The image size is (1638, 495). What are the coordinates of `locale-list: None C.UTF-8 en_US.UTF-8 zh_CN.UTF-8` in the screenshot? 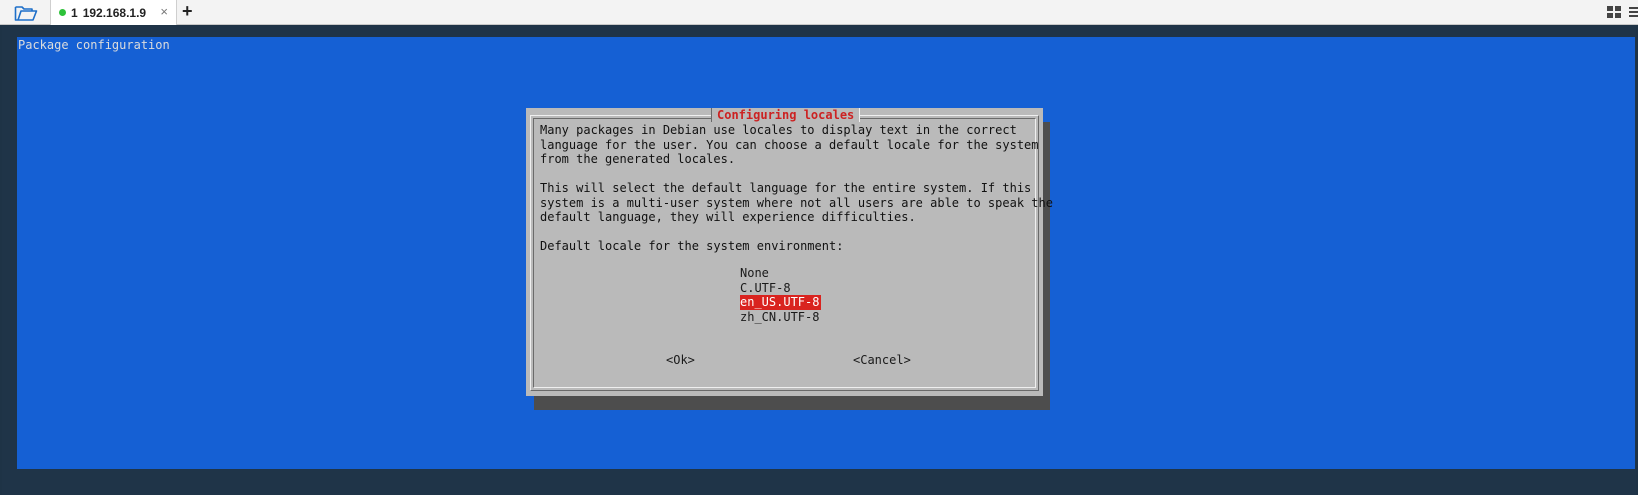 It's located at (780, 295).